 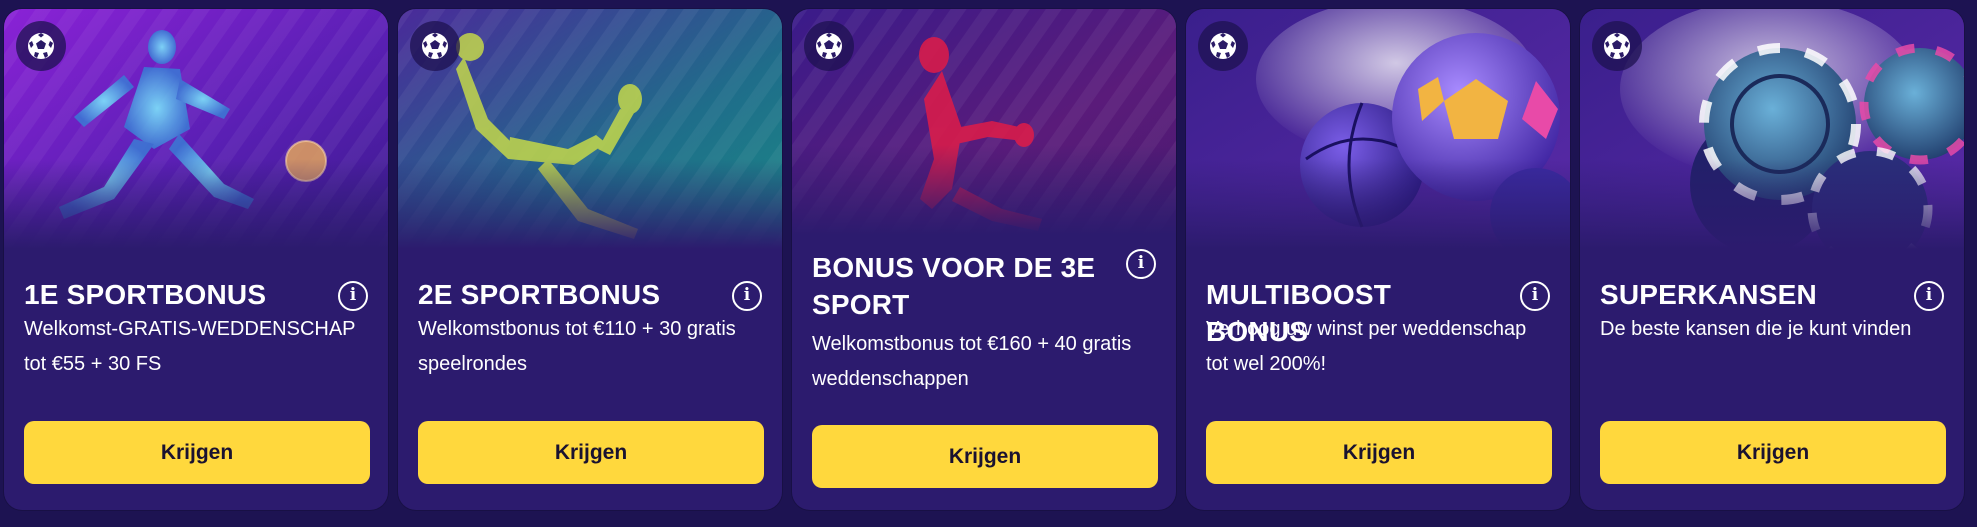 What do you see at coordinates (145, 294) in the screenshot?
I see `promo-title: 1E SPORTBONUS` at bounding box center [145, 294].